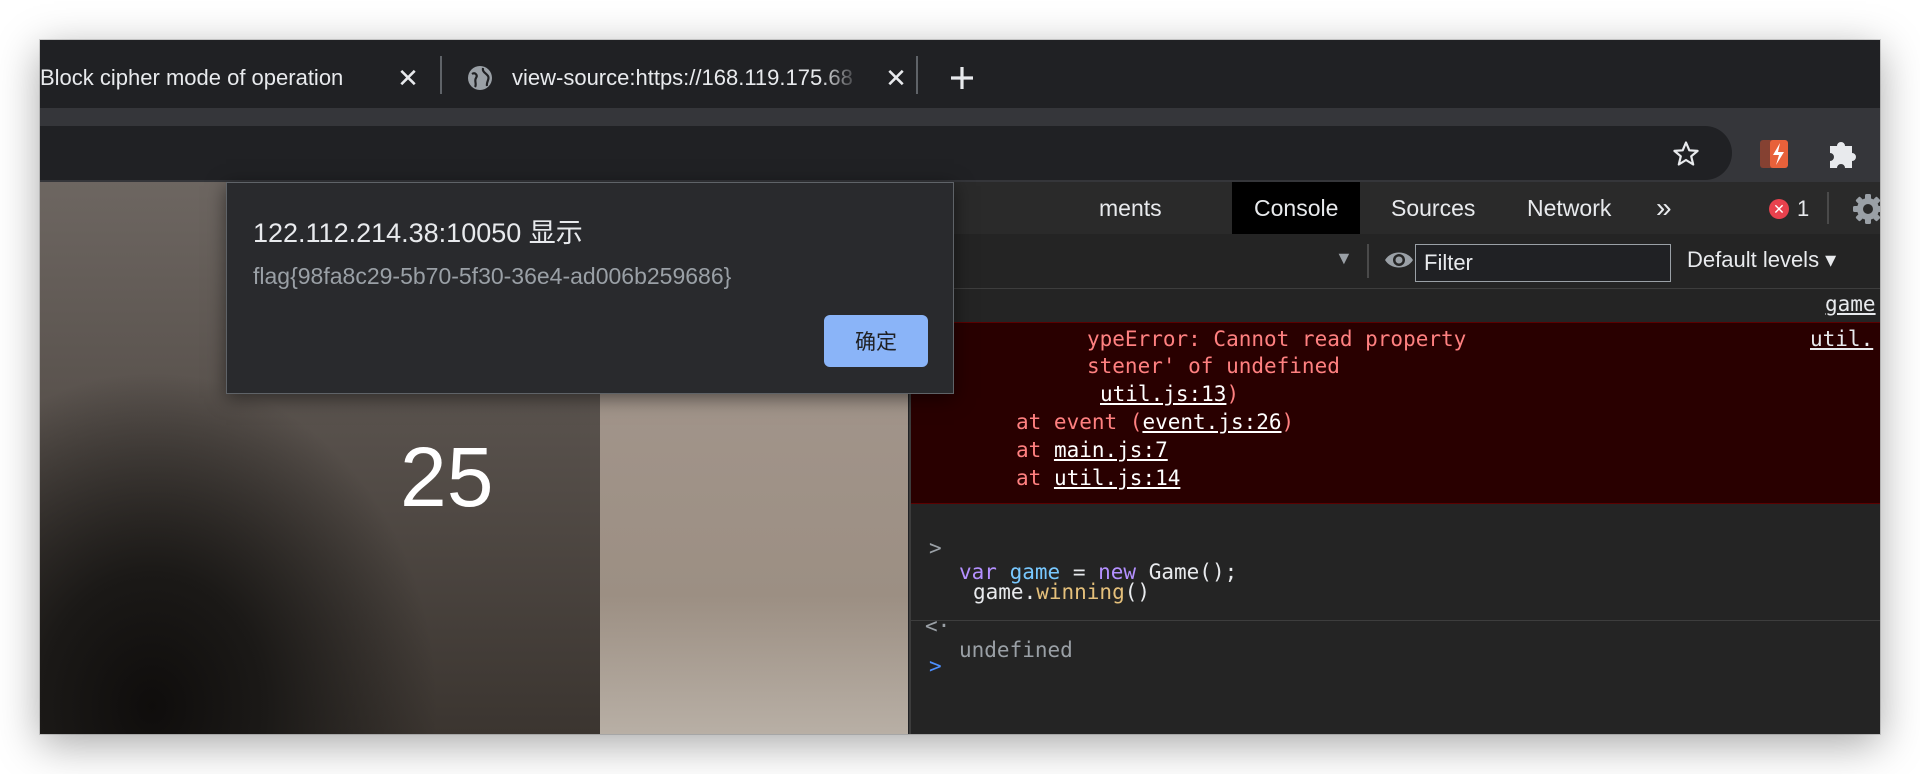 The height and width of the screenshot is (774, 1920). What do you see at coordinates (1079, 422) in the screenshot?
I see `stack-frame-text: at event (` at bounding box center [1079, 422].